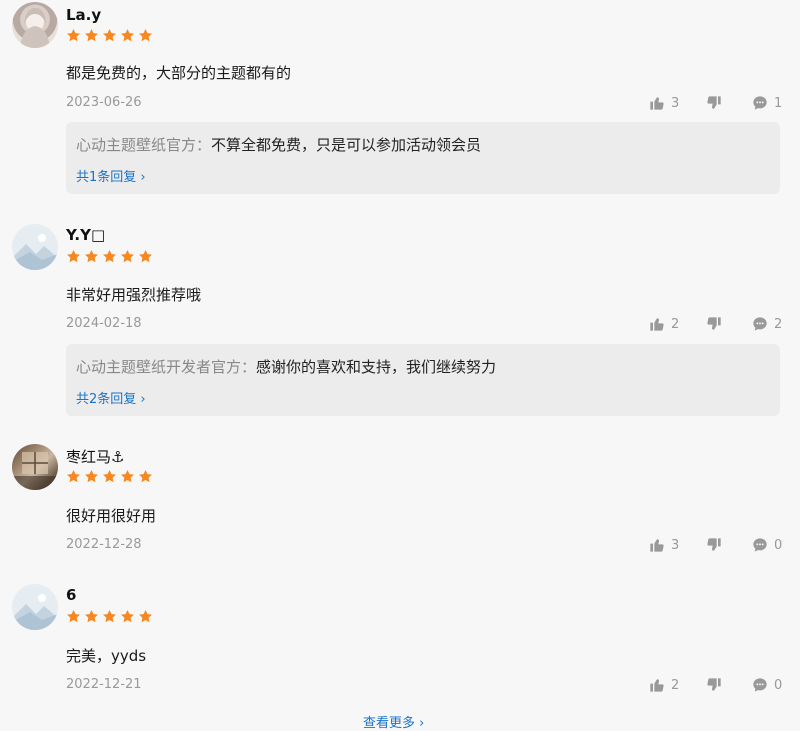 Image resolution: width=800 pixels, height=731 pixels. Describe the element at coordinates (35, 25) in the screenshot. I see `anime-girl-avatar` at that location.